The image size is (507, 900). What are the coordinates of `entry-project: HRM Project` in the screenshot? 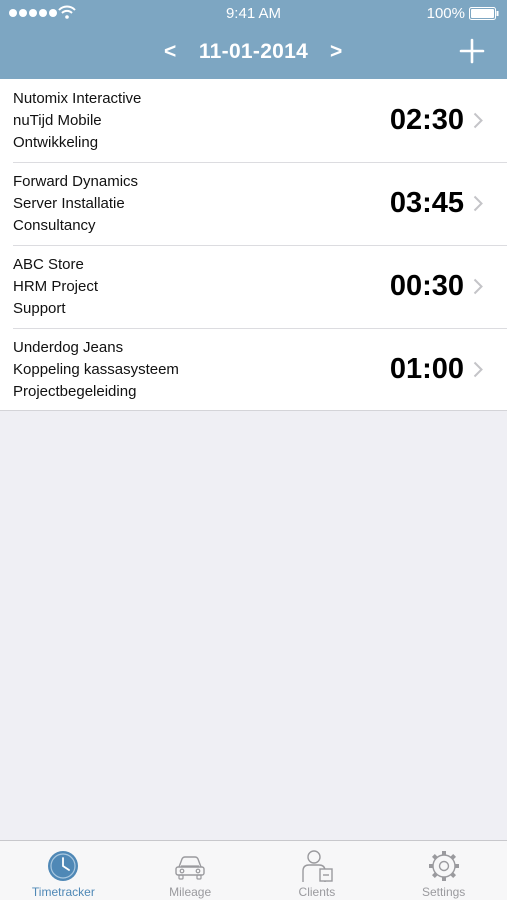 It's located at (56, 286).